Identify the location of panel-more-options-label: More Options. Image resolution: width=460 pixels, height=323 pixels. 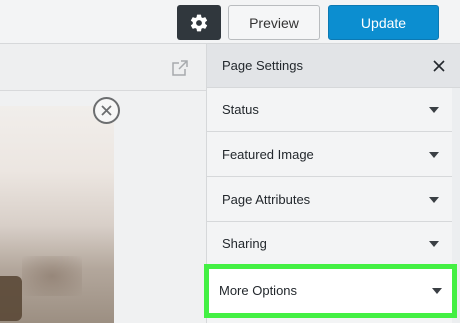
(258, 290).